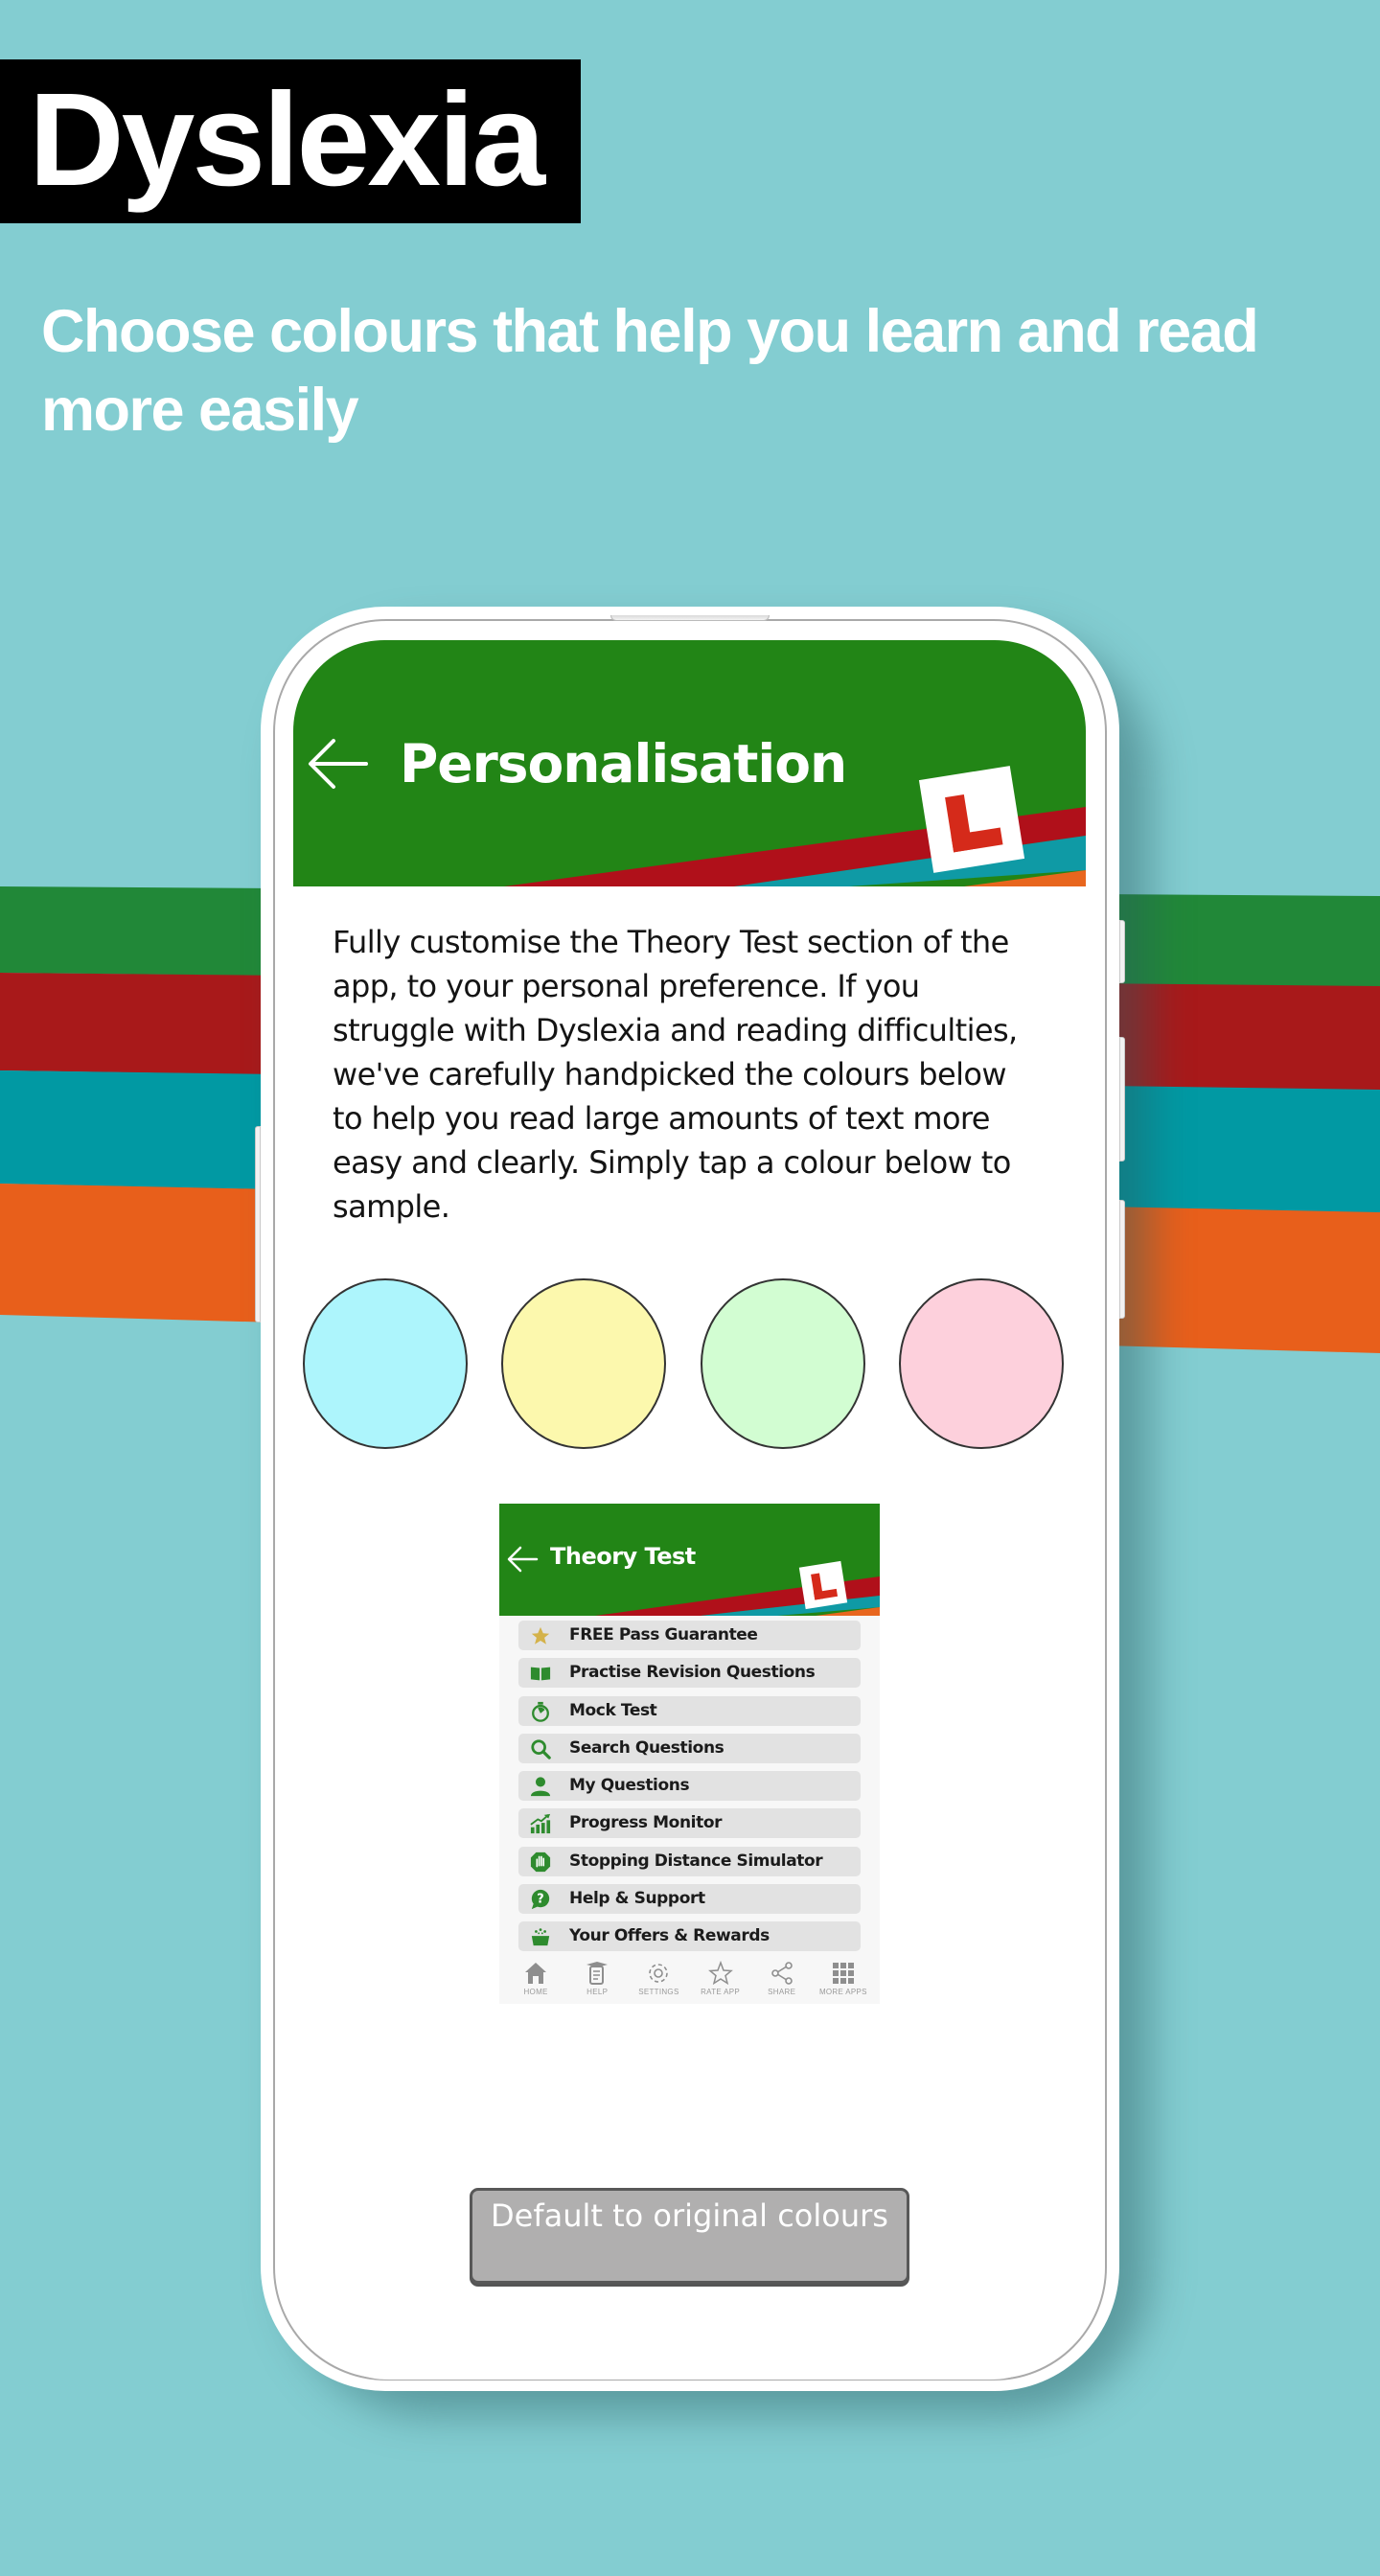 This screenshot has width=1380, height=2576. Describe the element at coordinates (540, 1711) in the screenshot. I see `stopwatch-icon` at that location.